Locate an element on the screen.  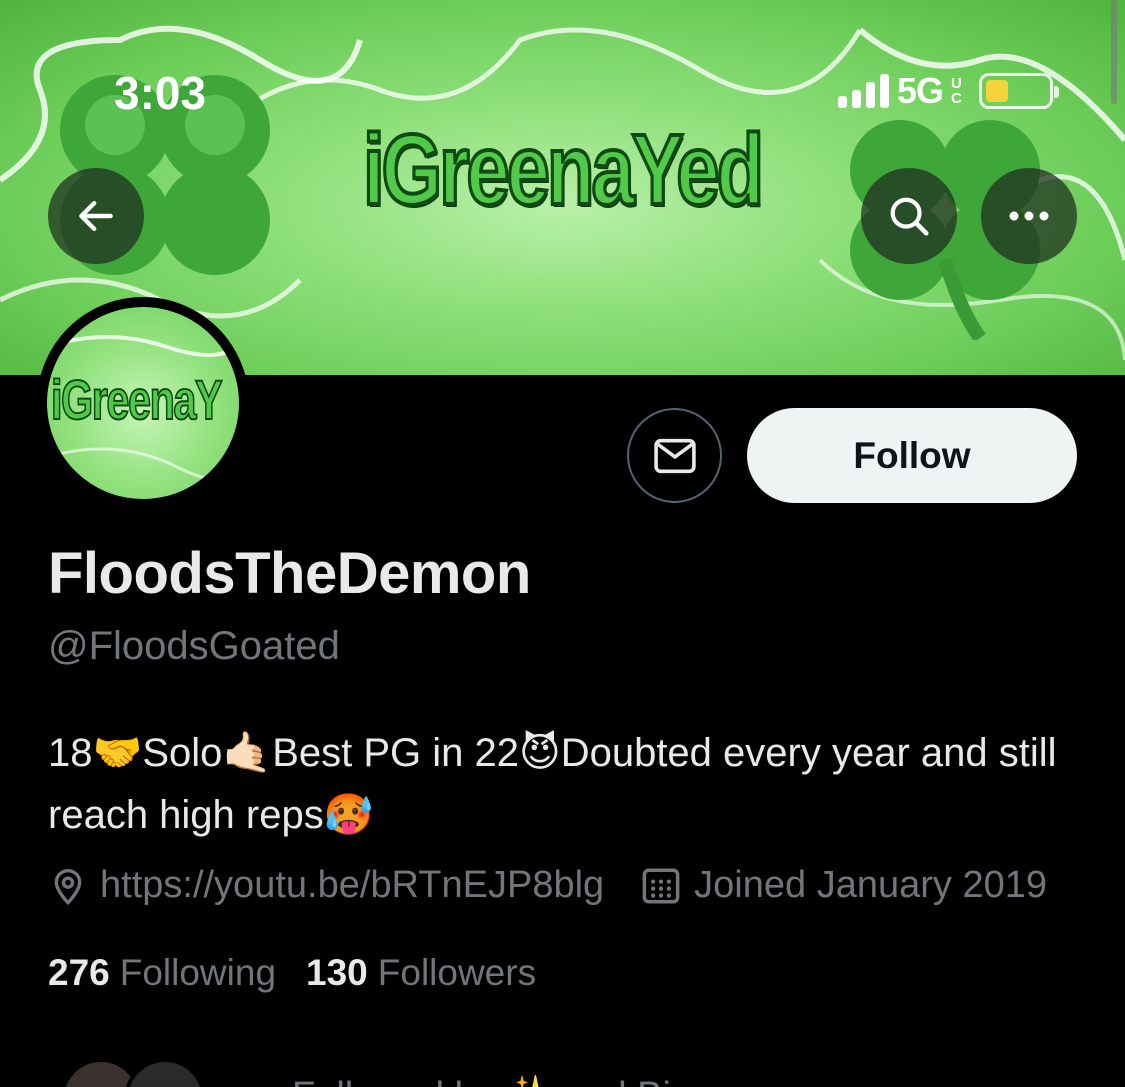
network-label: 5G is located at coordinates (920, 90).